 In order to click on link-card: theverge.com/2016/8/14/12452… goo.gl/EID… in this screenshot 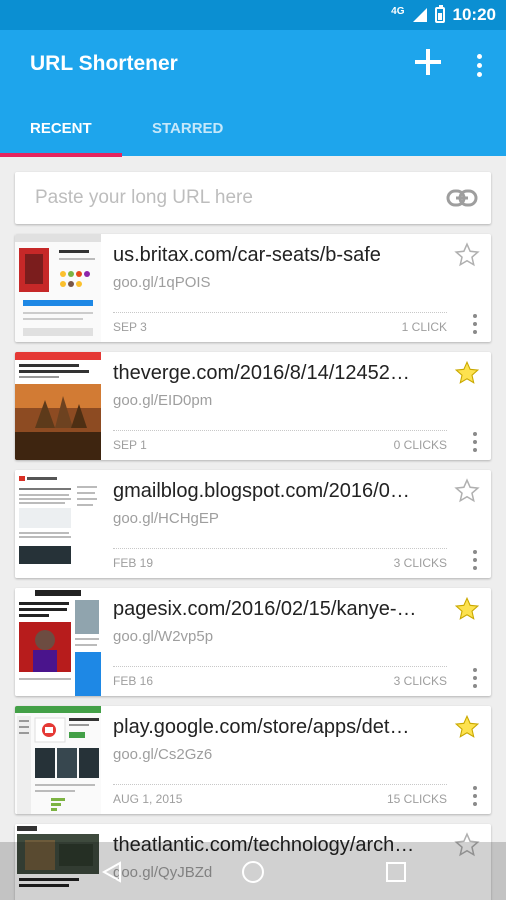, I will do `click(253, 406)`.